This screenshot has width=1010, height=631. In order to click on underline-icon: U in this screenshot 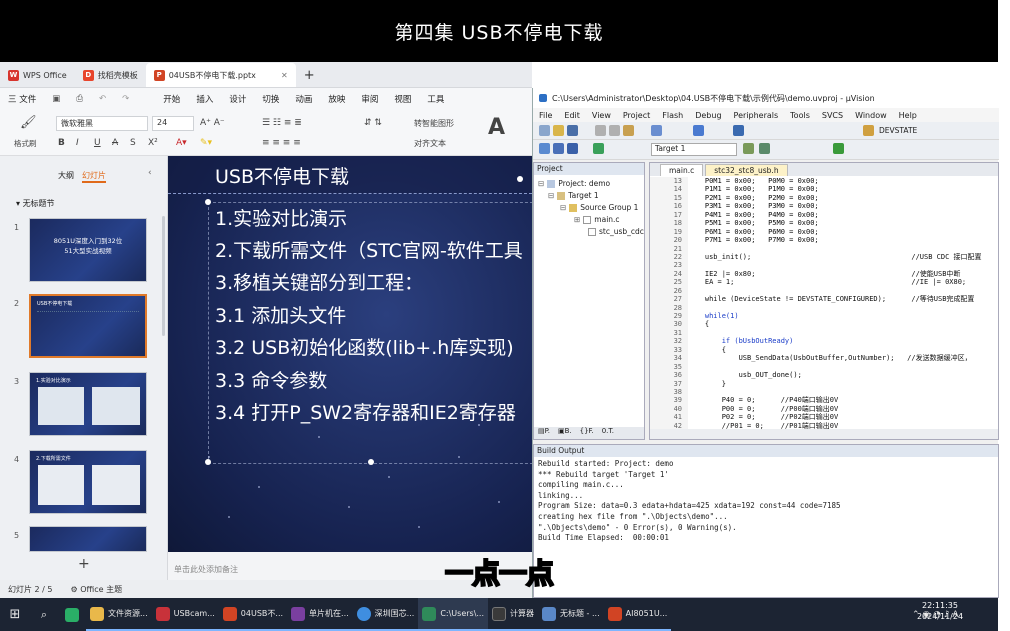, I will do `click(97, 143)`.